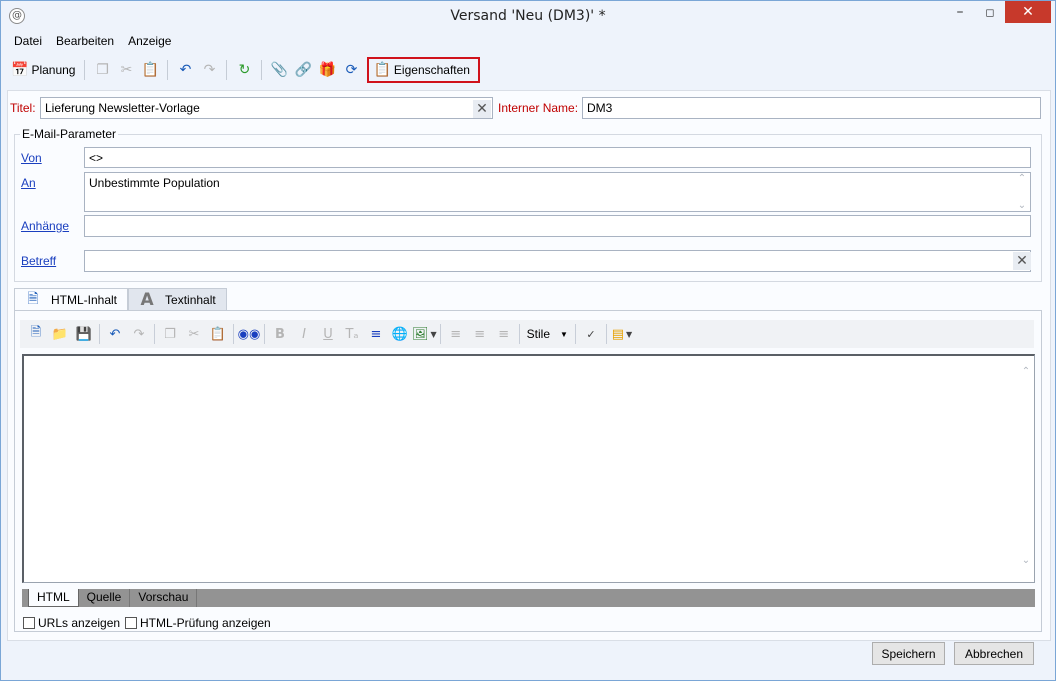  Describe the element at coordinates (994, 653) in the screenshot. I see `abbrechen-button: Abbrechen` at that location.